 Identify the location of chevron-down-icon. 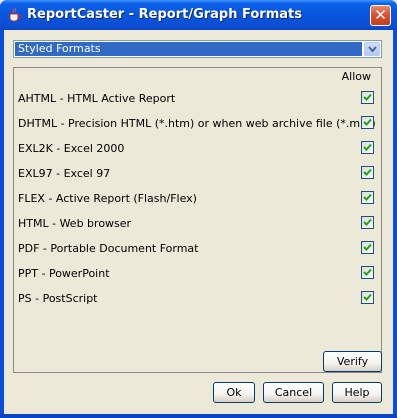
(372, 49).